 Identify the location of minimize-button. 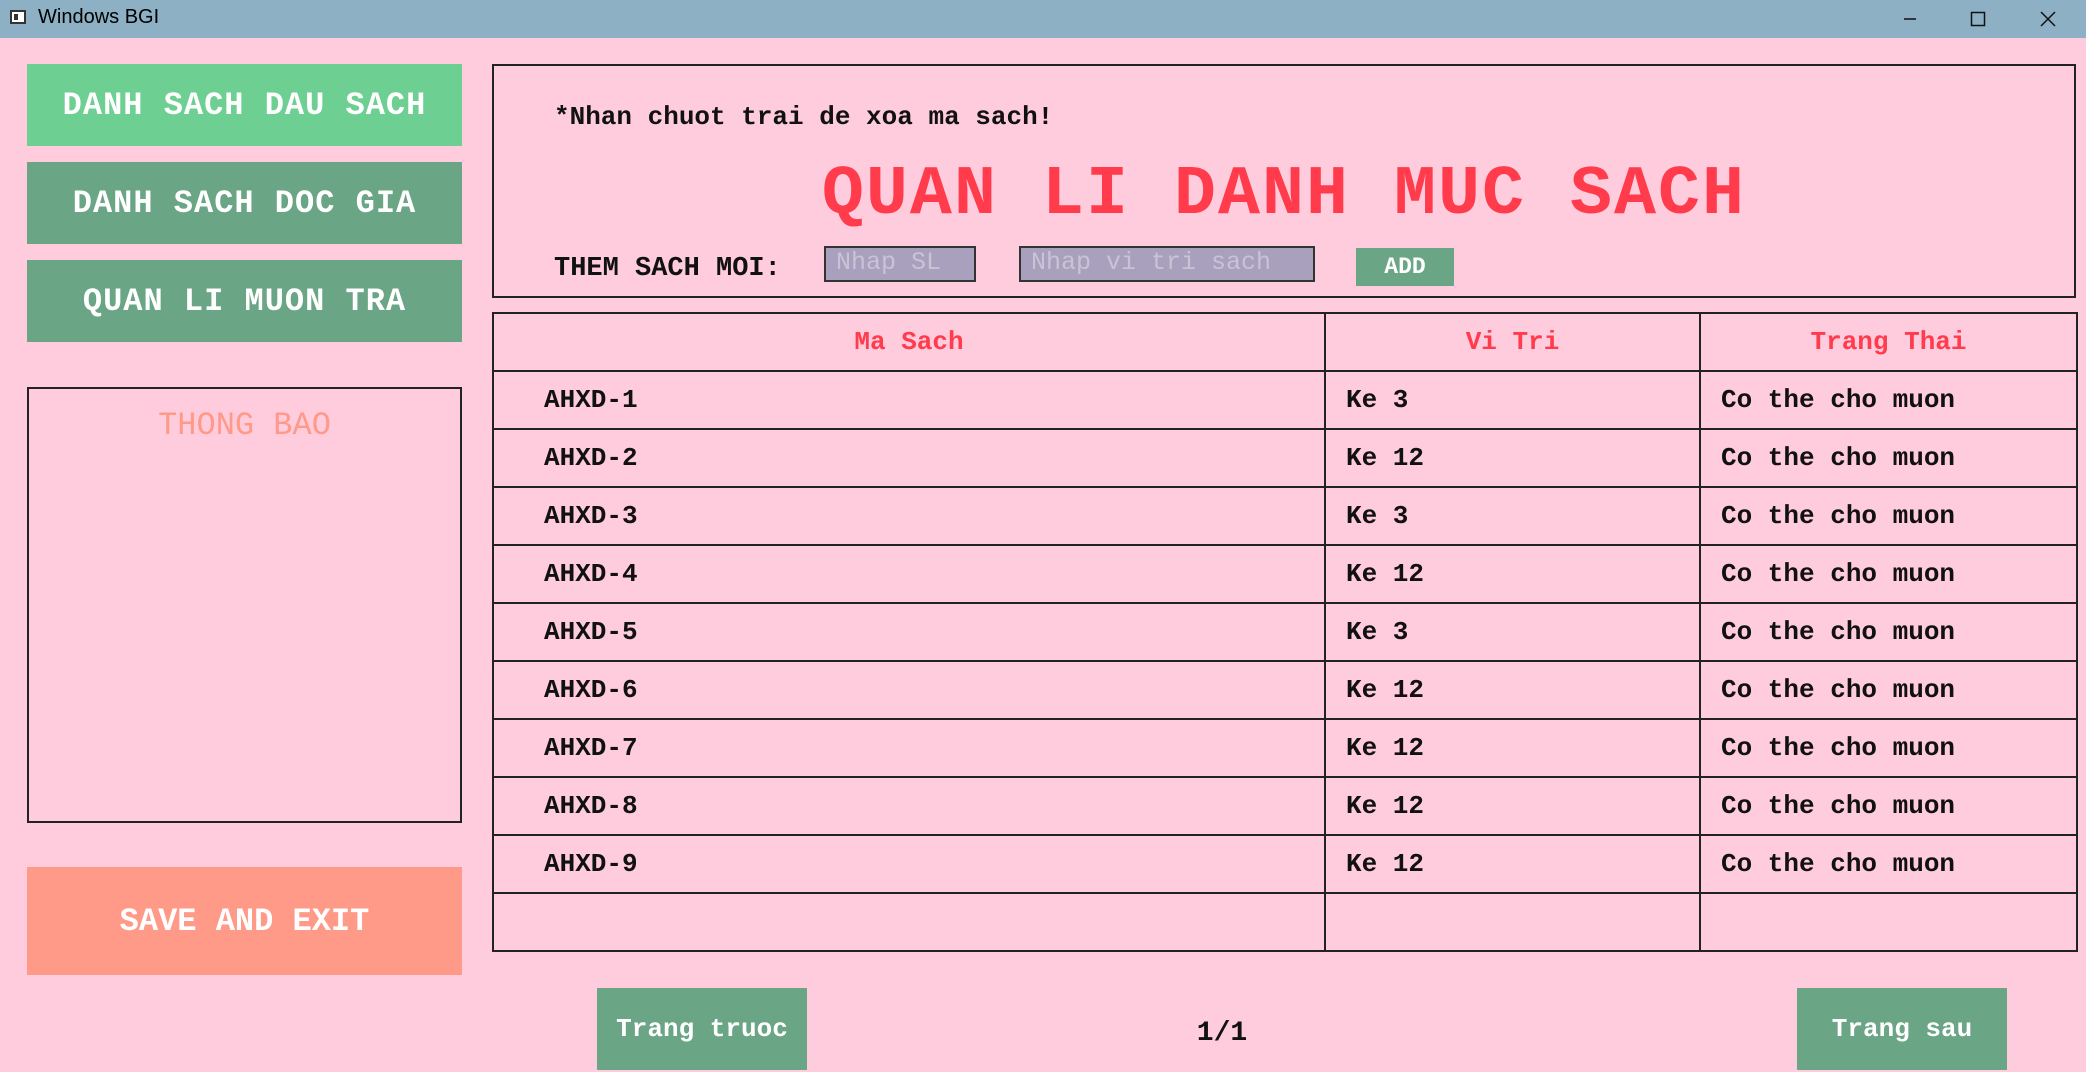
(1910, 19).